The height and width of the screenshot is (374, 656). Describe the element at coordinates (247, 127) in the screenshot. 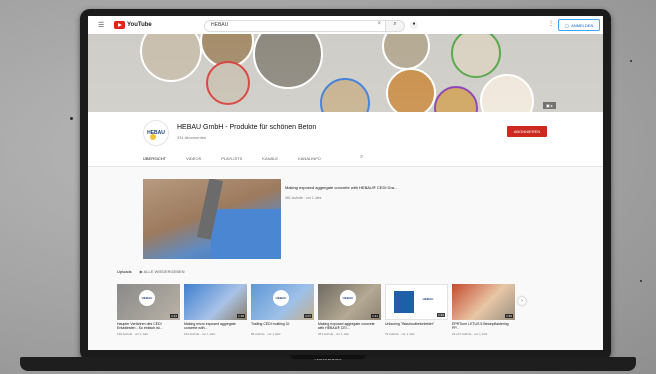

I see `channel-name: HEBAU GmbH - Produkte für schönen Beton` at that location.